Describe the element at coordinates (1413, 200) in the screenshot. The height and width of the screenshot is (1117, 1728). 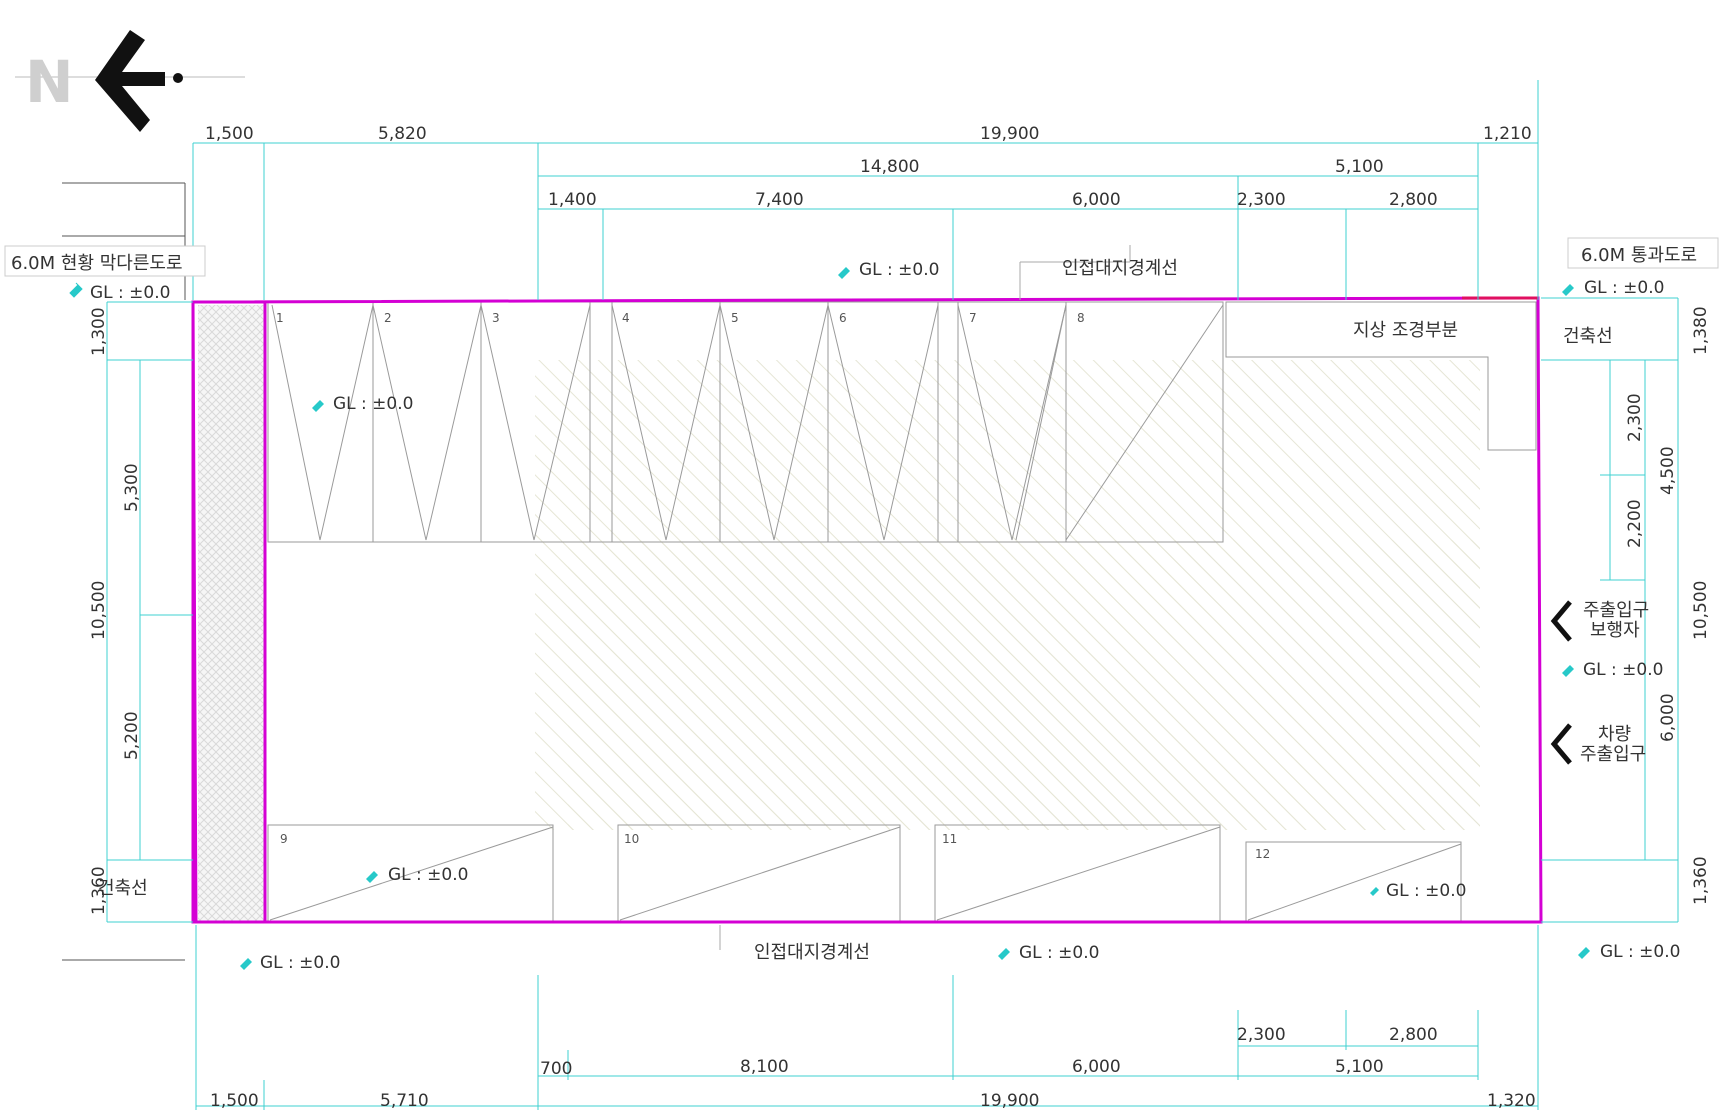
I see `dim-top: 2,800` at that location.